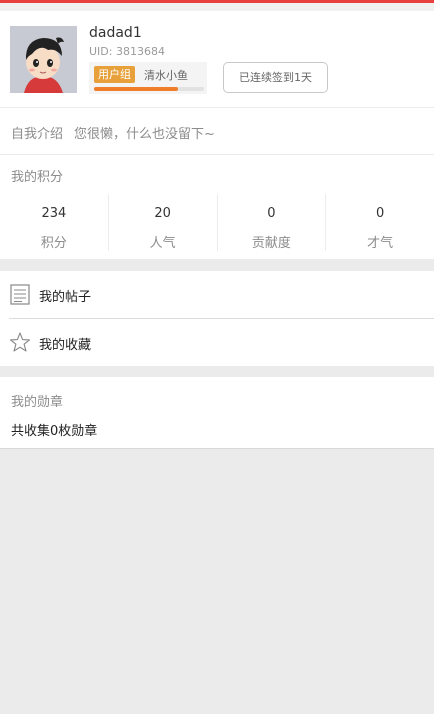  What do you see at coordinates (37, 134) in the screenshot?
I see `intro-label: 自我介绍` at bounding box center [37, 134].